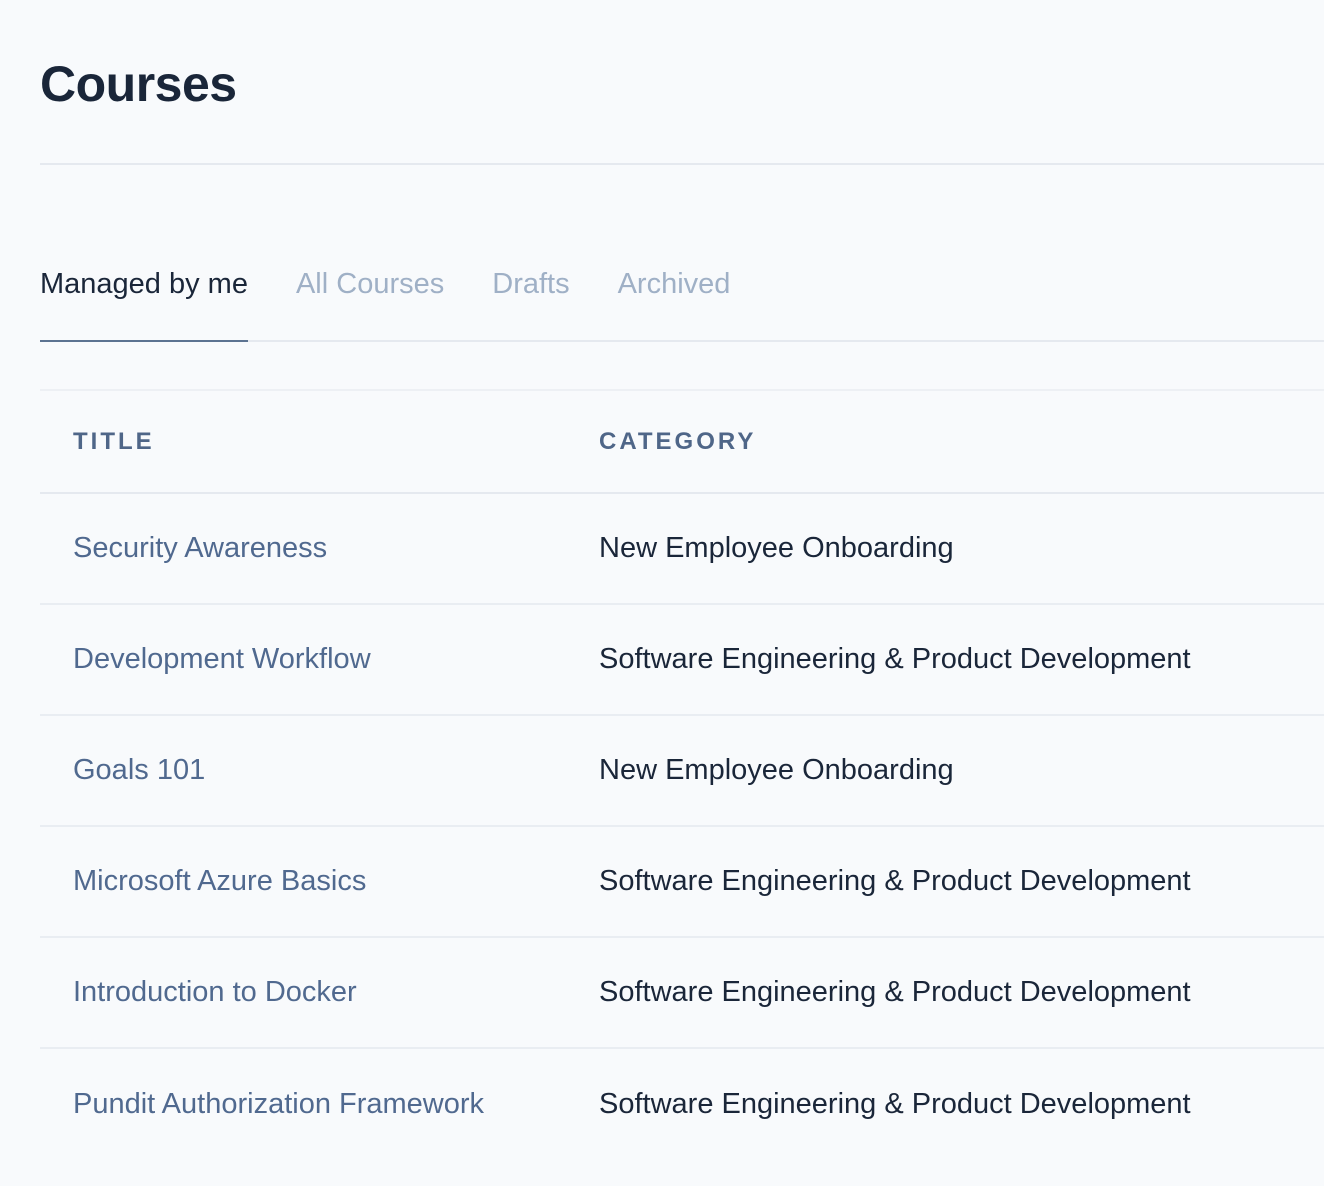  What do you see at coordinates (144, 300) in the screenshot?
I see `tab-managed-by-me: Managed by me` at bounding box center [144, 300].